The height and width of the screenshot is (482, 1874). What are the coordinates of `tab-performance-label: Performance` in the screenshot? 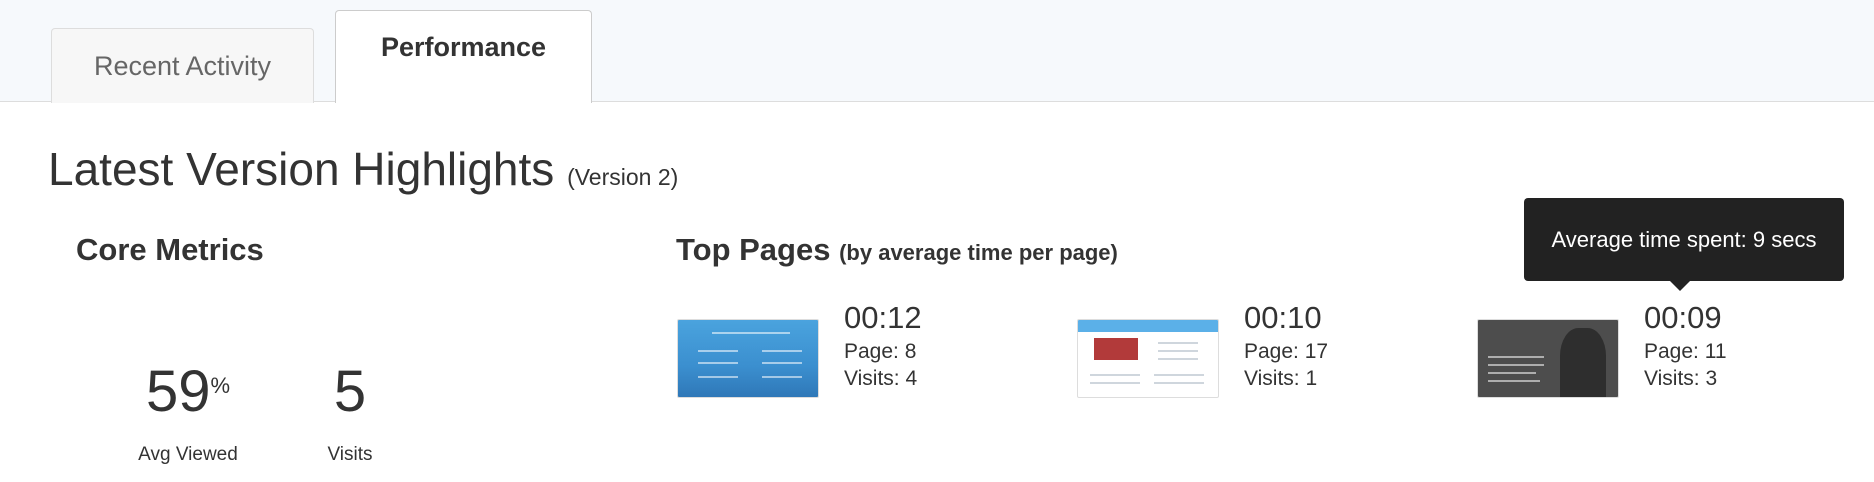 It's located at (463, 46).